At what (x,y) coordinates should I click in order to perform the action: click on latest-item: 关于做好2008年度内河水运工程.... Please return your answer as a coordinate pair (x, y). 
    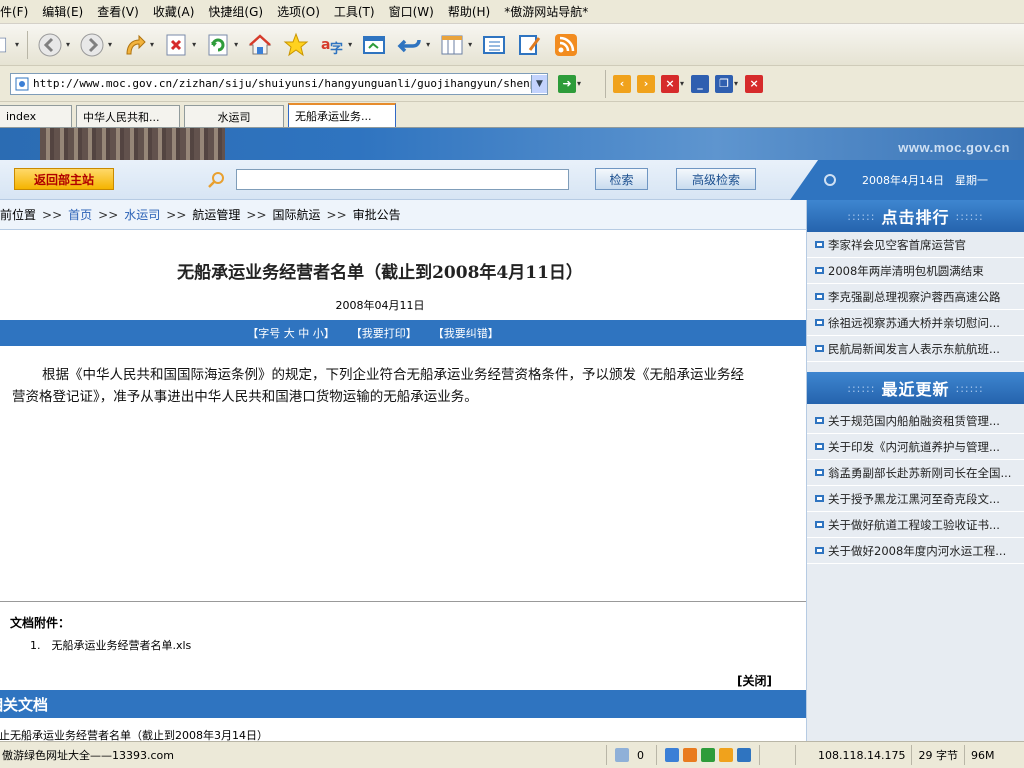
    Looking at the image, I should click on (915, 551).